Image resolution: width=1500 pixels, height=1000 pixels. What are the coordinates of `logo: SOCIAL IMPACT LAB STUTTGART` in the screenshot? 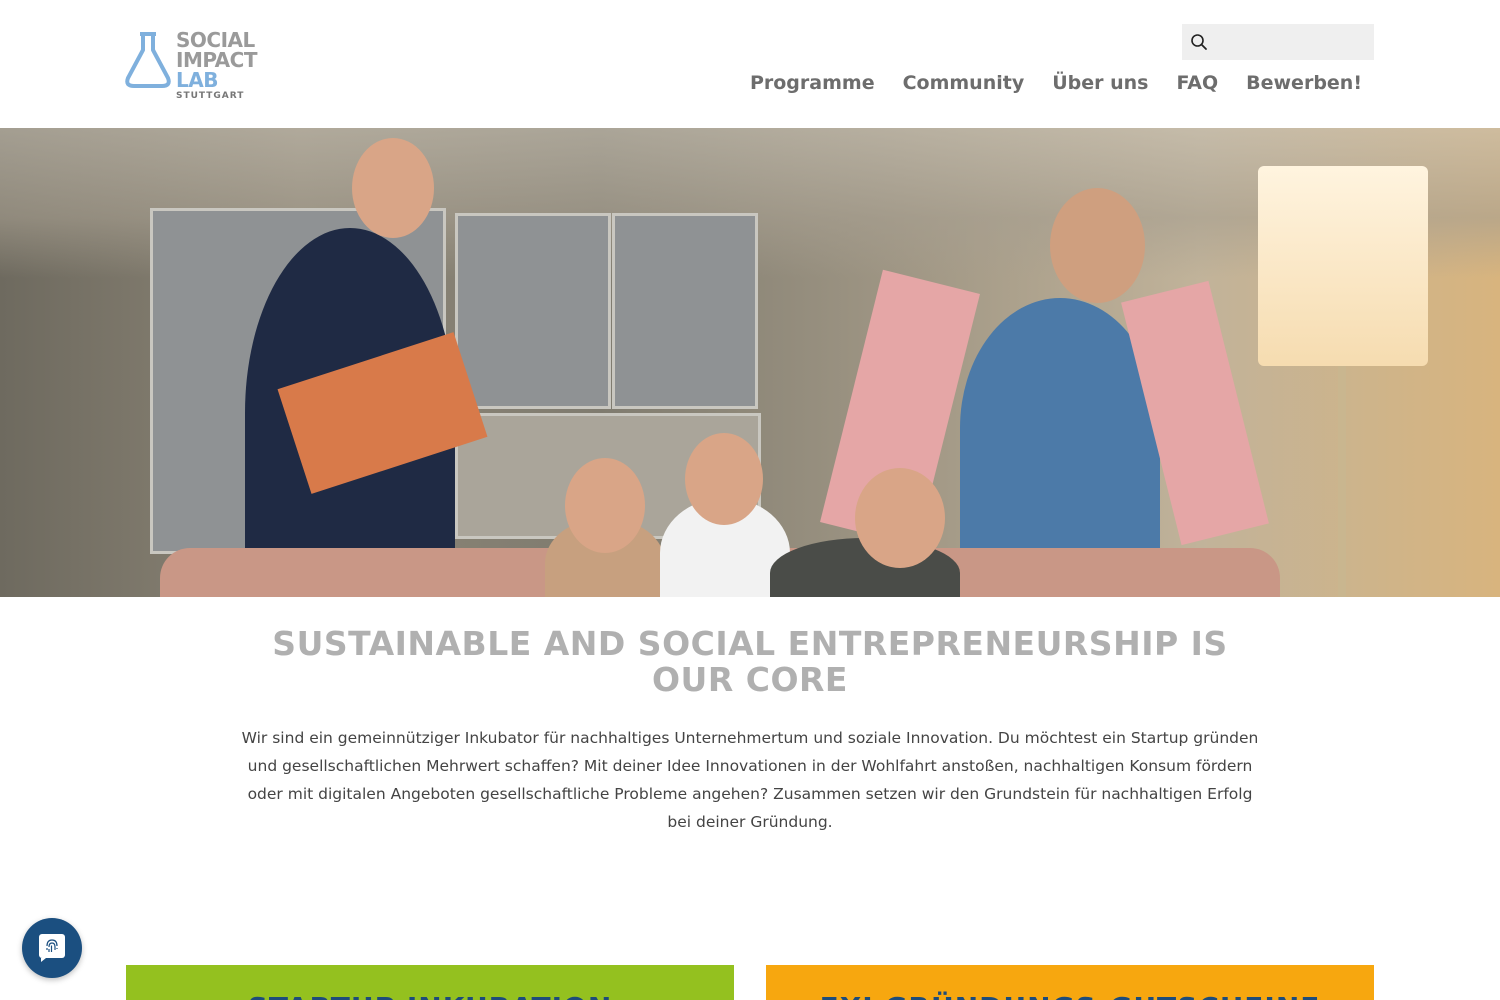 It's located at (194, 64).